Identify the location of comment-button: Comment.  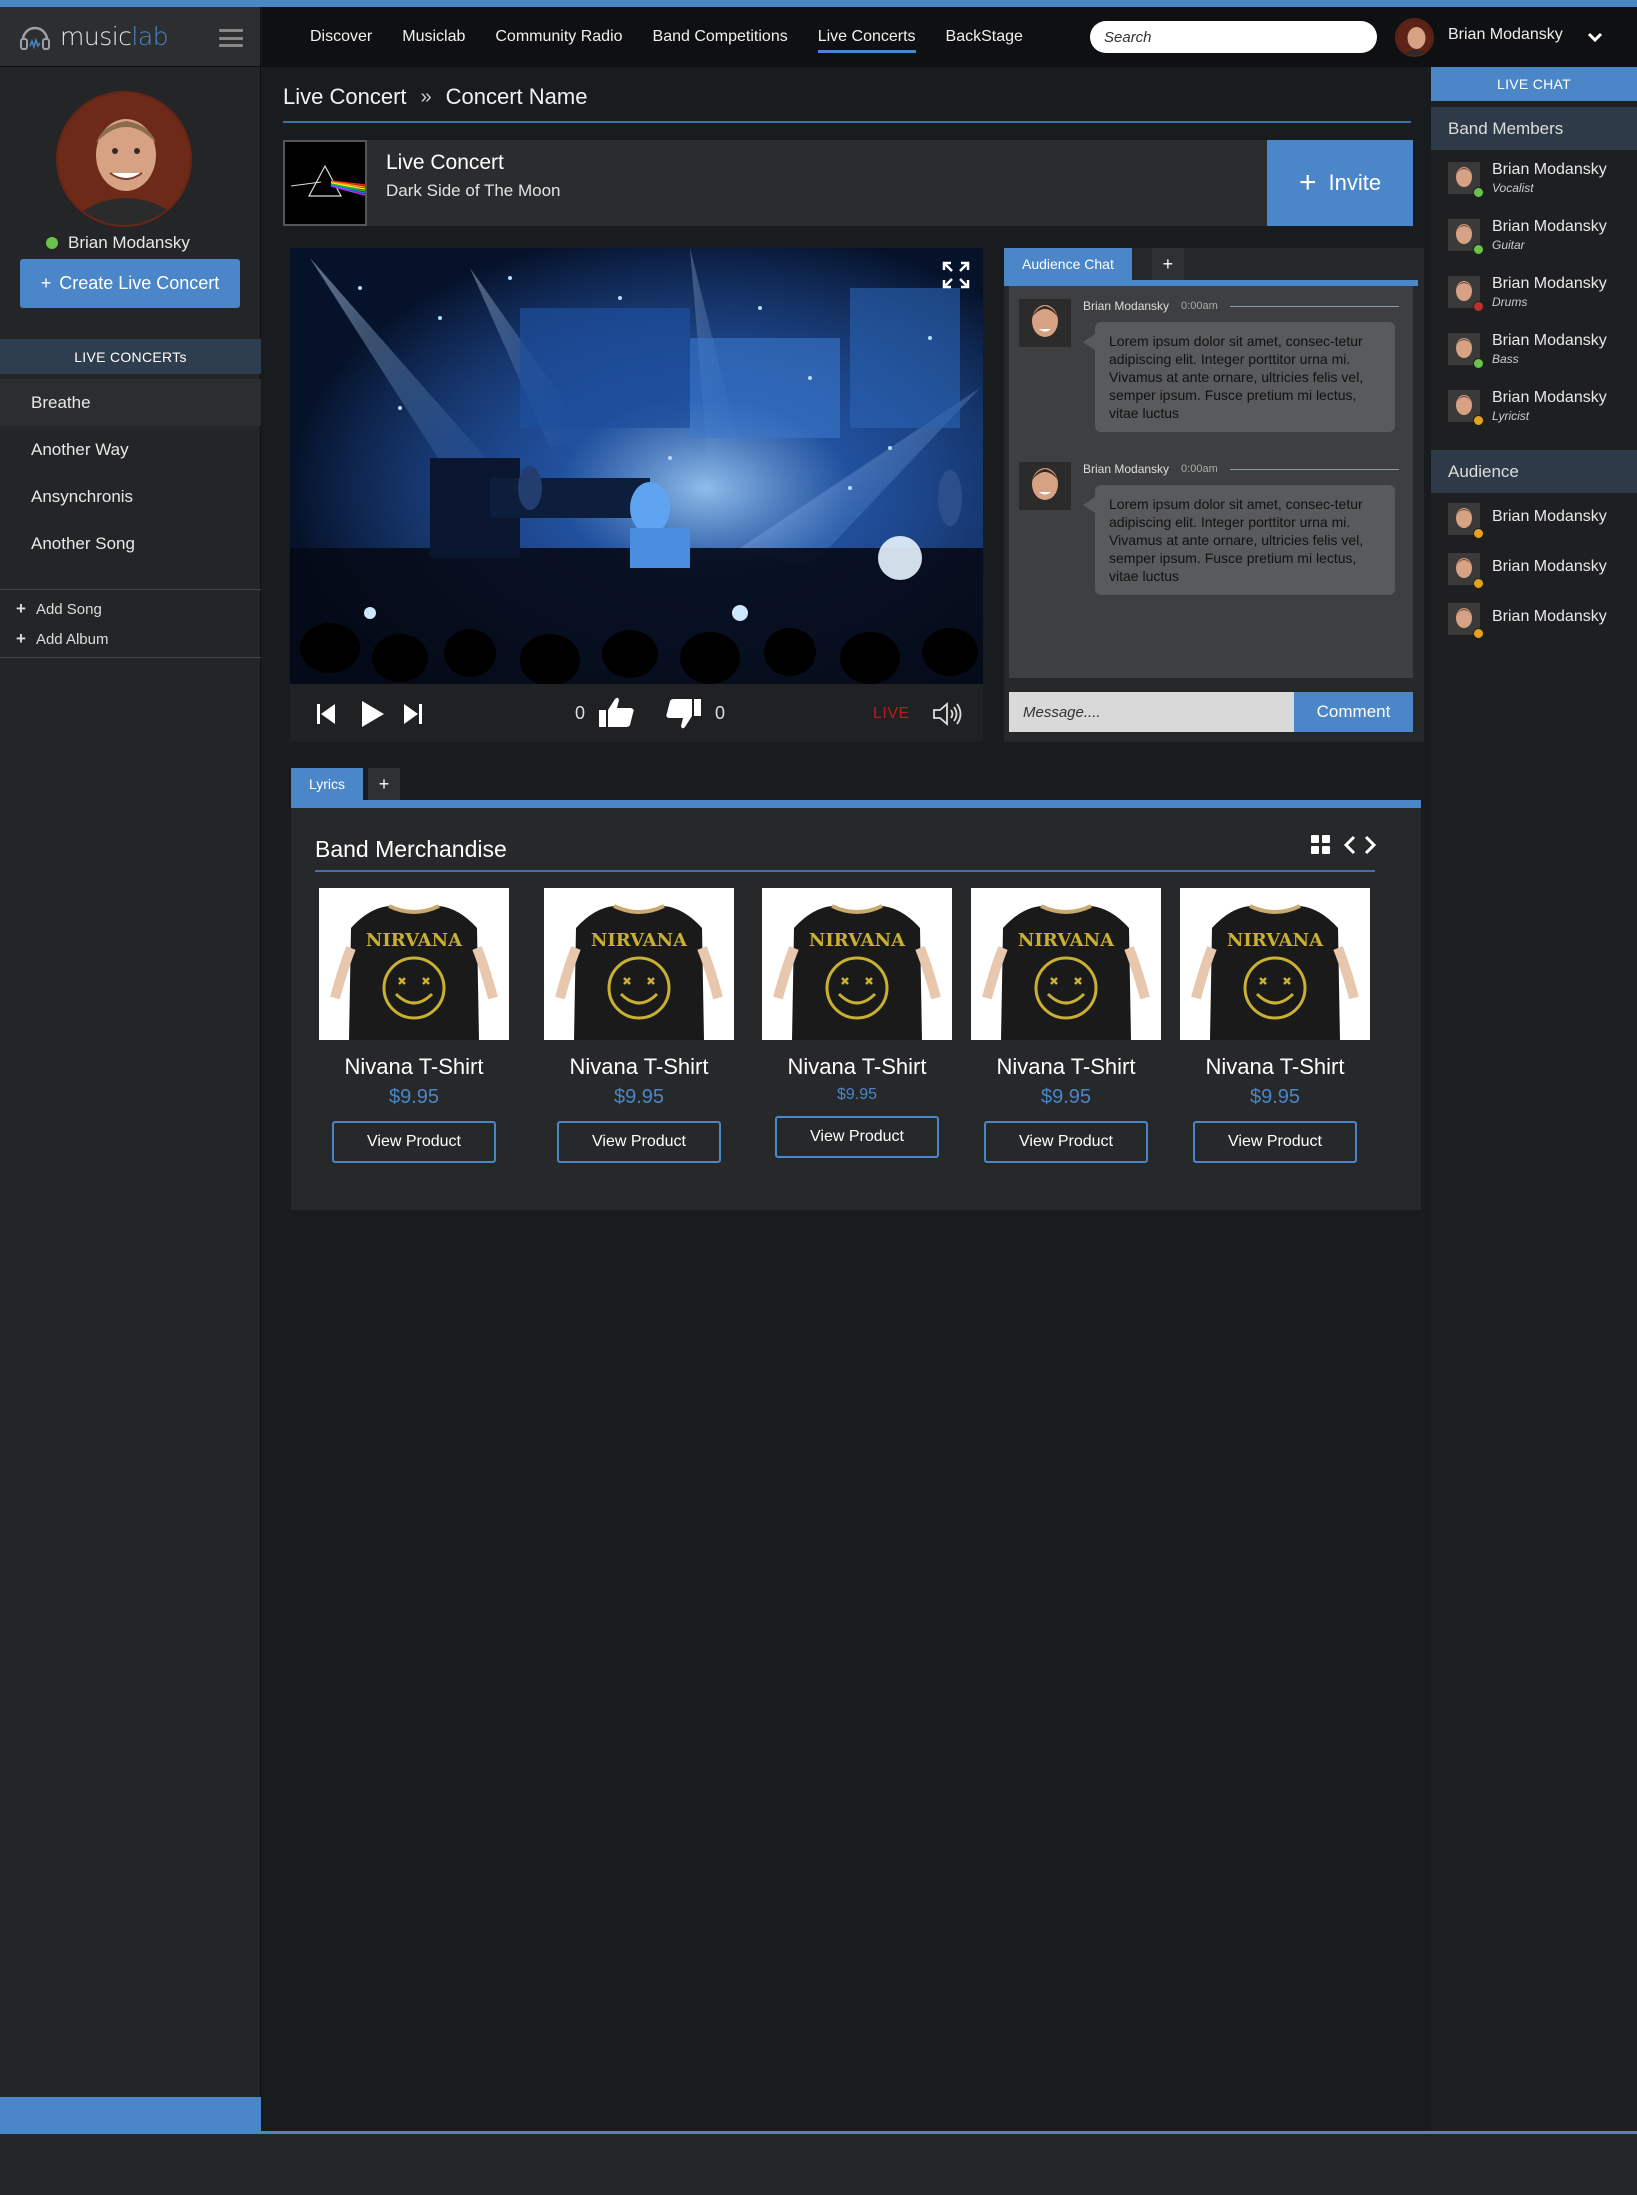
(1353, 712).